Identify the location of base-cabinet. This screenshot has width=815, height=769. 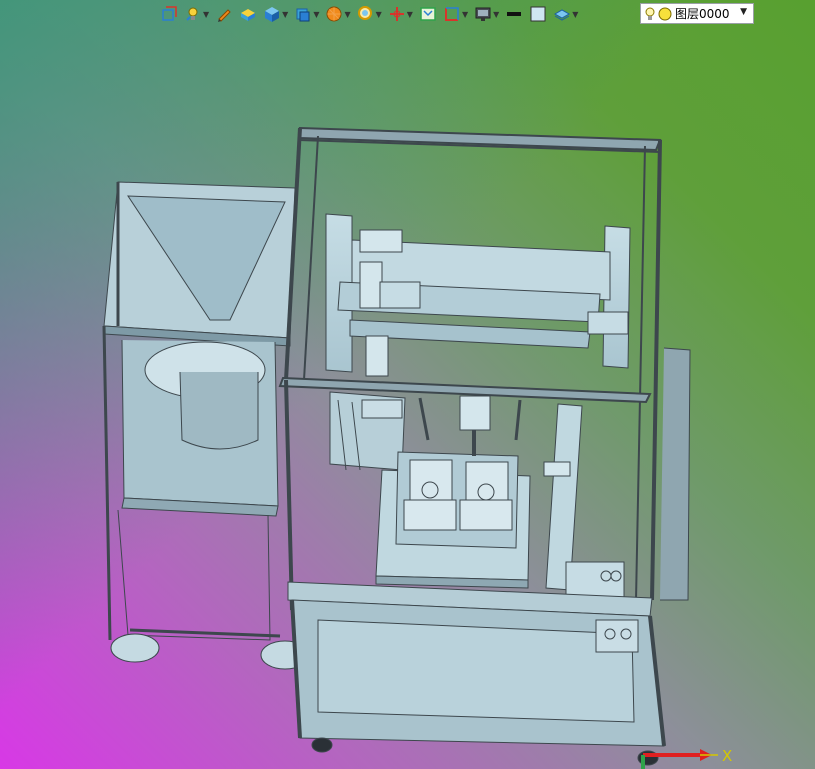
(476, 673).